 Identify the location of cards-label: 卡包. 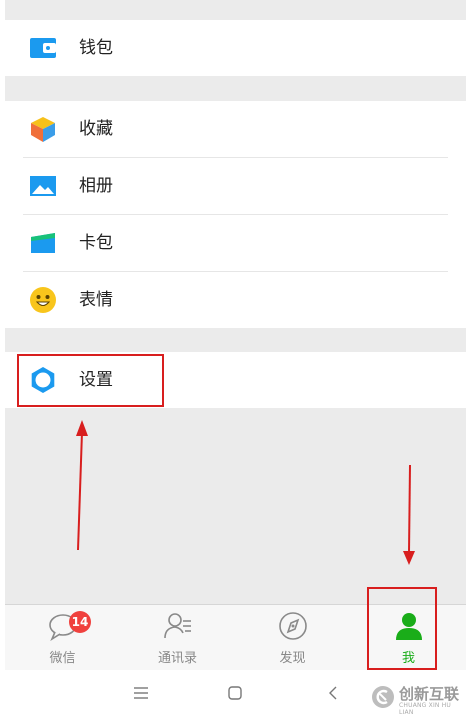
(96, 243).